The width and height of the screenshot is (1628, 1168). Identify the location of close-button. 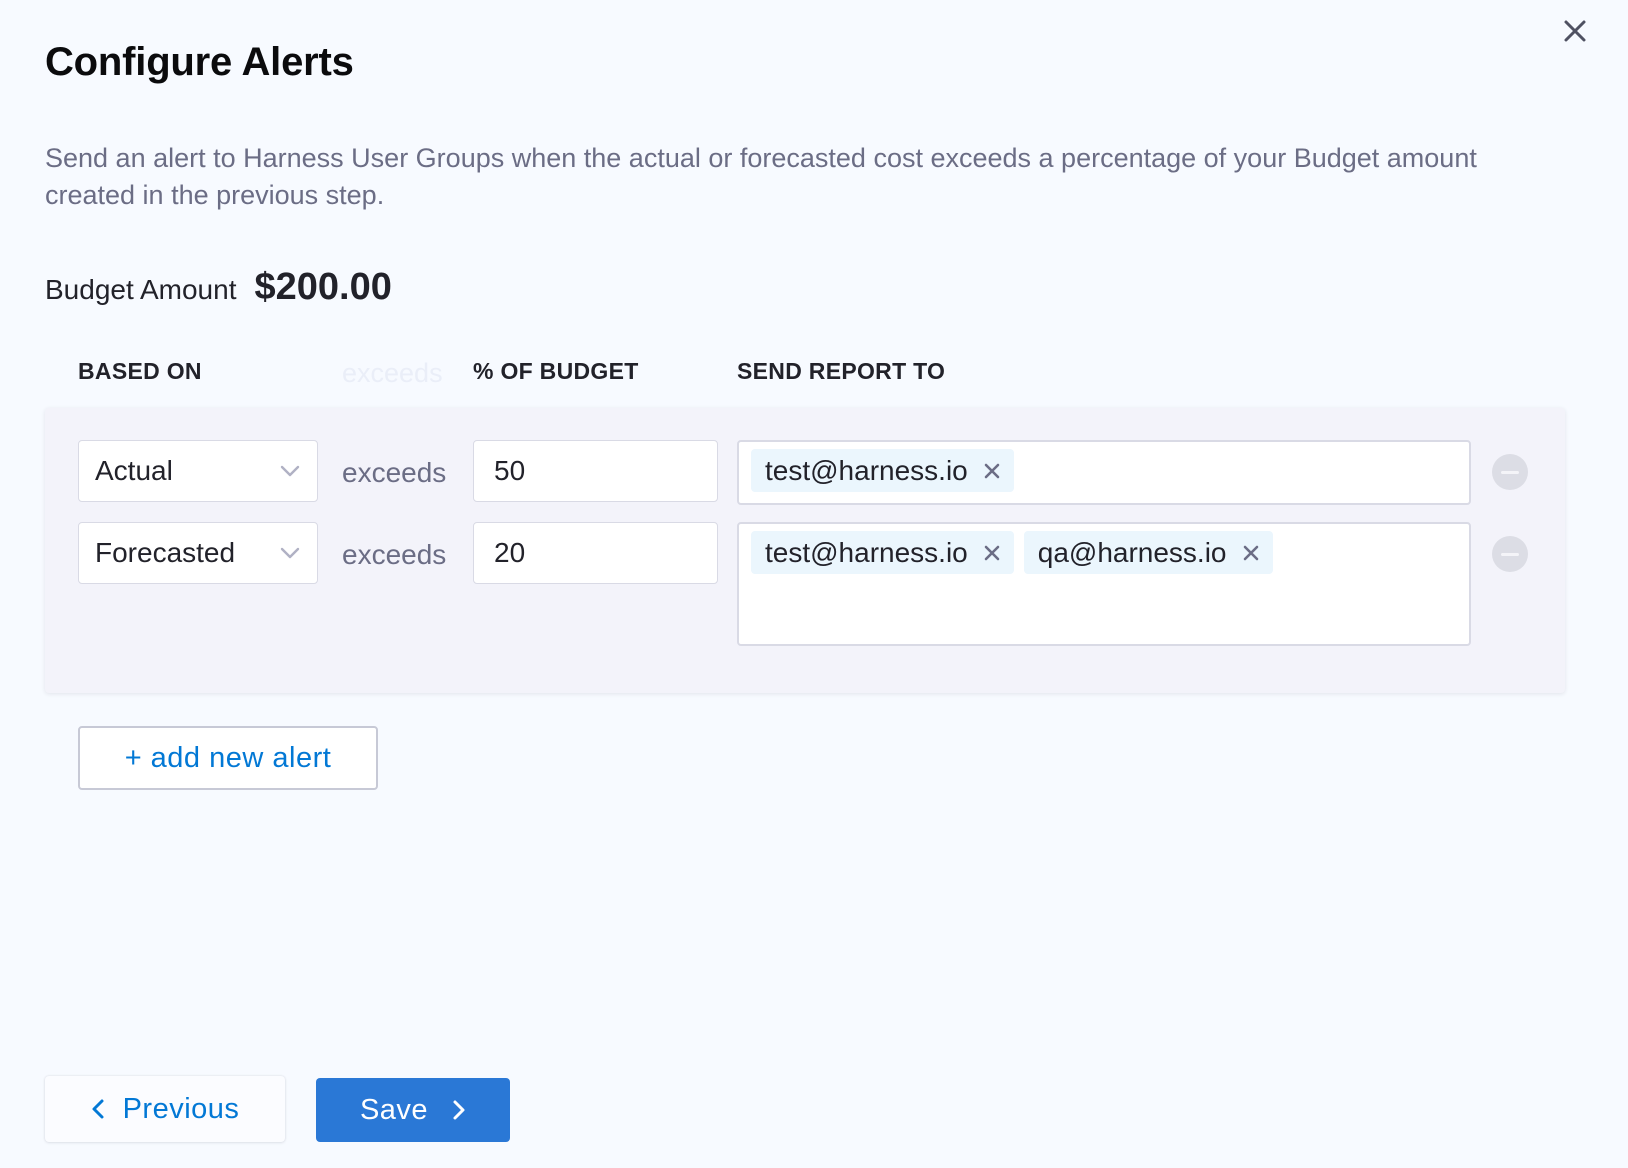
(1575, 31).